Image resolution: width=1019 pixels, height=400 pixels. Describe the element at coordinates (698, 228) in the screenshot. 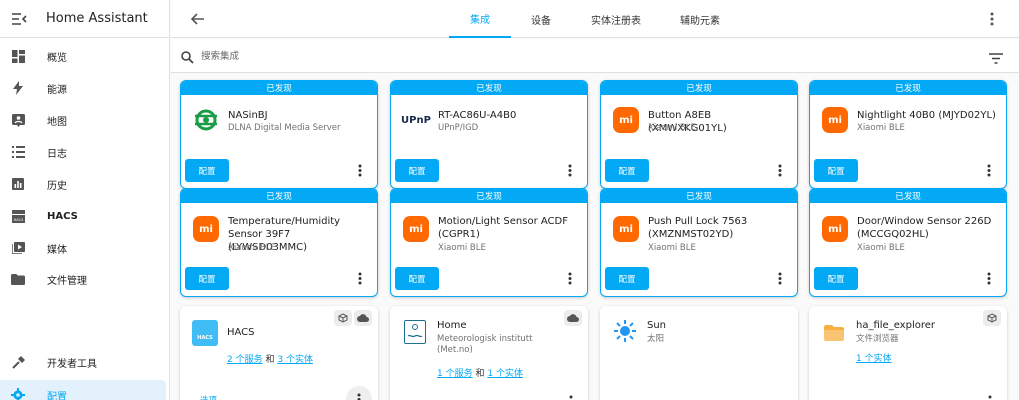

I see `card-title: Push Pull Lock 7563 (XMZNMST02YD)` at that location.